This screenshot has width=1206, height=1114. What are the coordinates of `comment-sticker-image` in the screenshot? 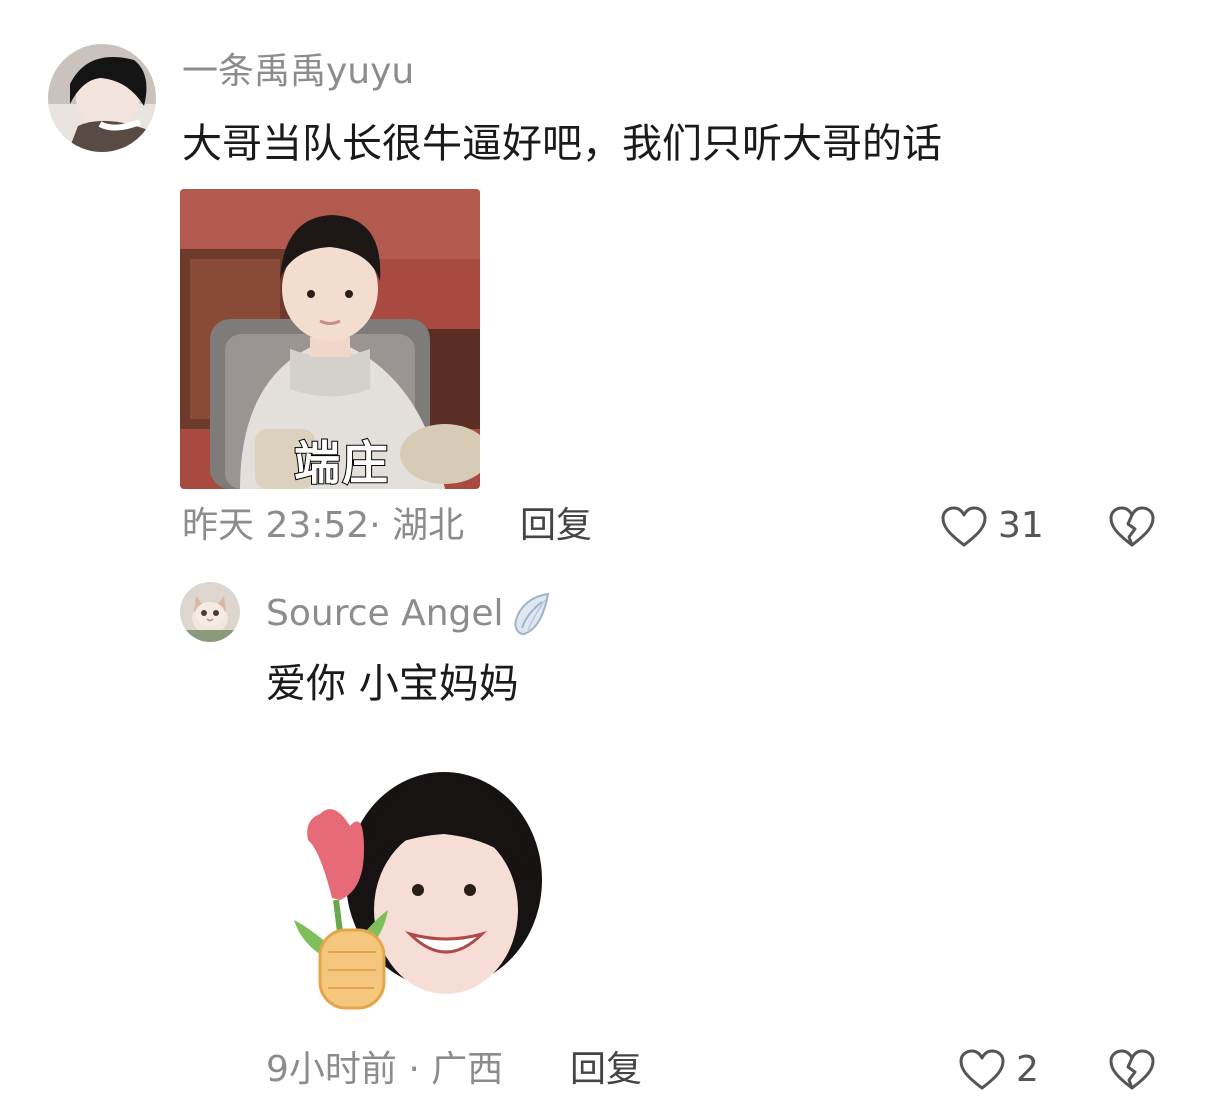 It's located at (414, 880).